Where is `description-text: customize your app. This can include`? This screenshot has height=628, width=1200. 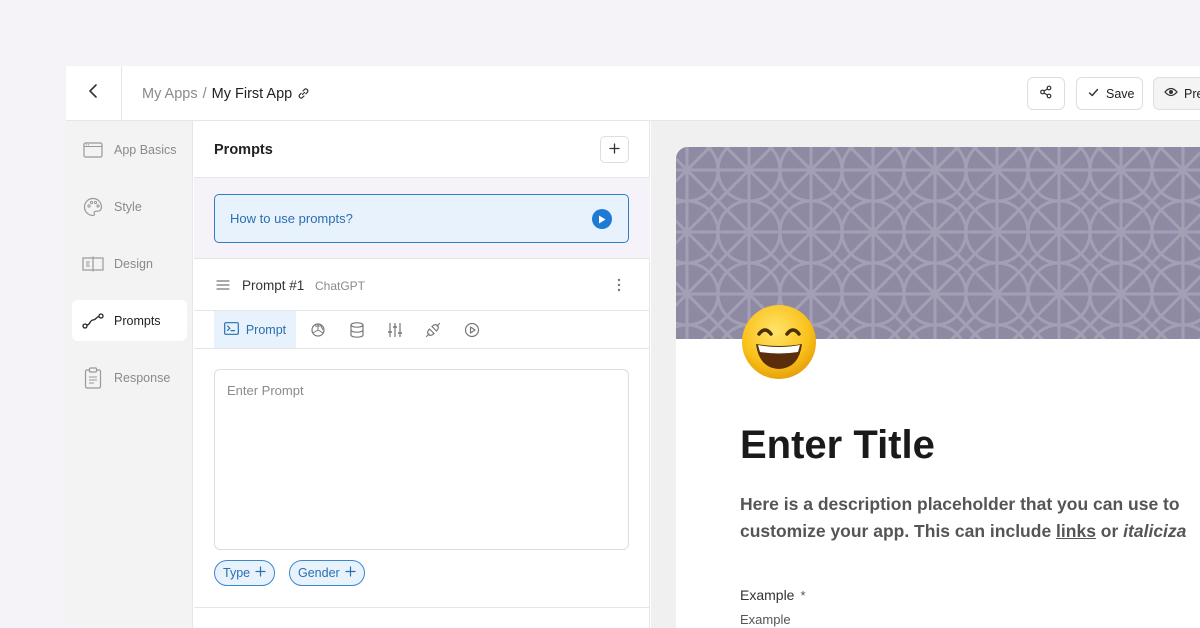 description-text: customize your app. This can include is located at coordinates (898, 531).